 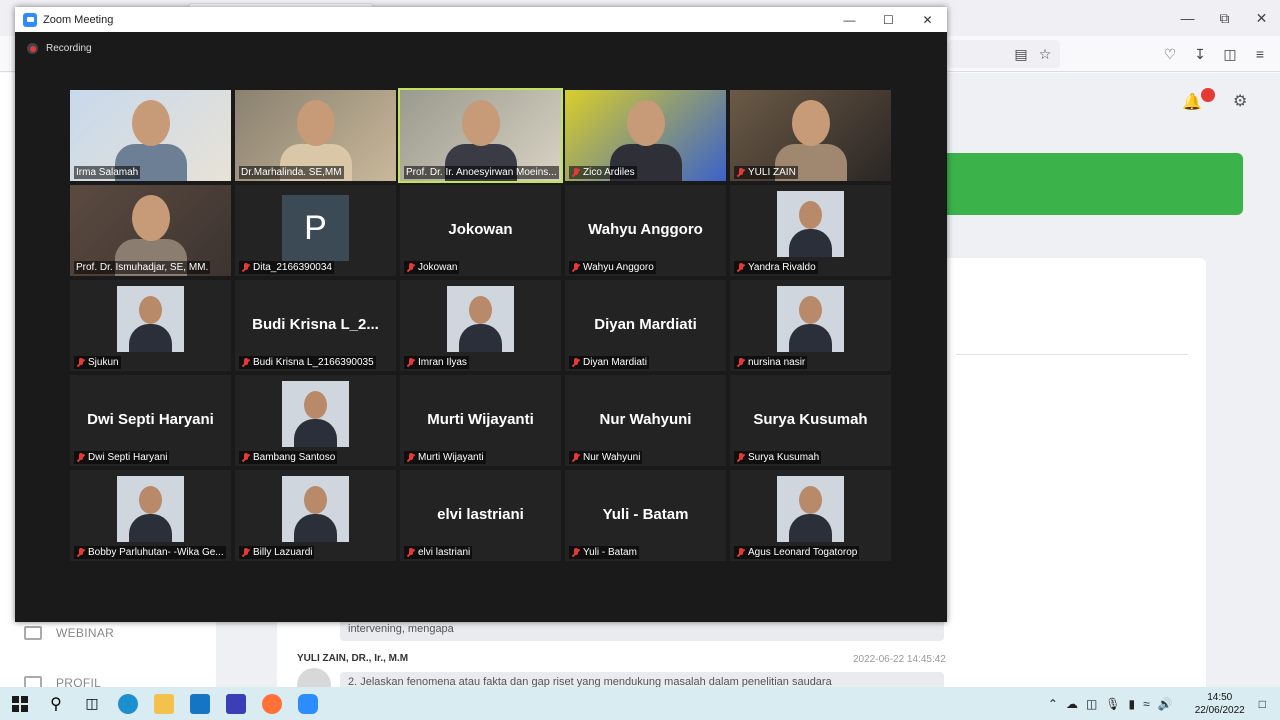 I want to click on reader-view-icon: ▤, so click(x=1021, y=54).